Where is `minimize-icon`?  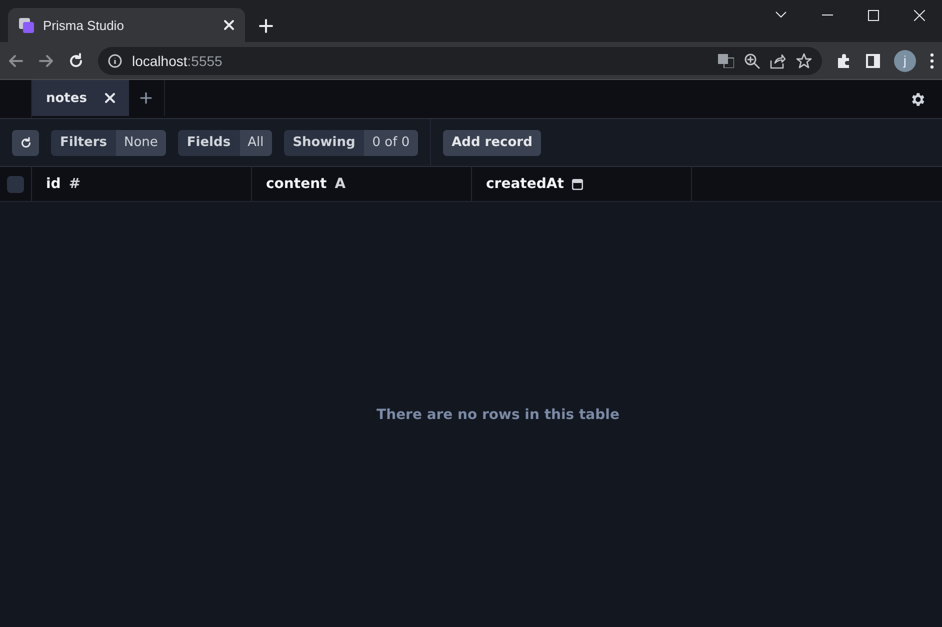
minimize-icon is located at coordinates (827, 15).